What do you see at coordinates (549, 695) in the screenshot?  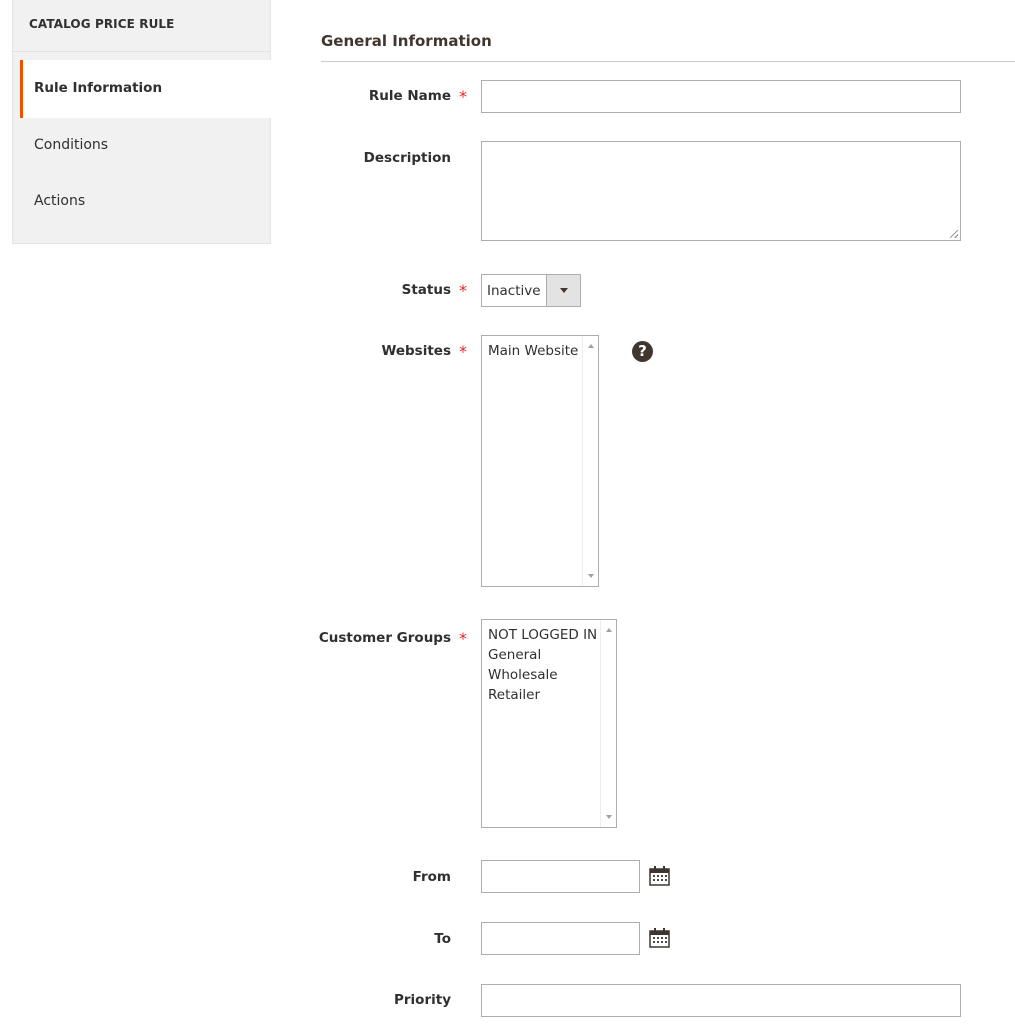 I see `customer-group-option: Retailer` at bounding box center [549, 695].